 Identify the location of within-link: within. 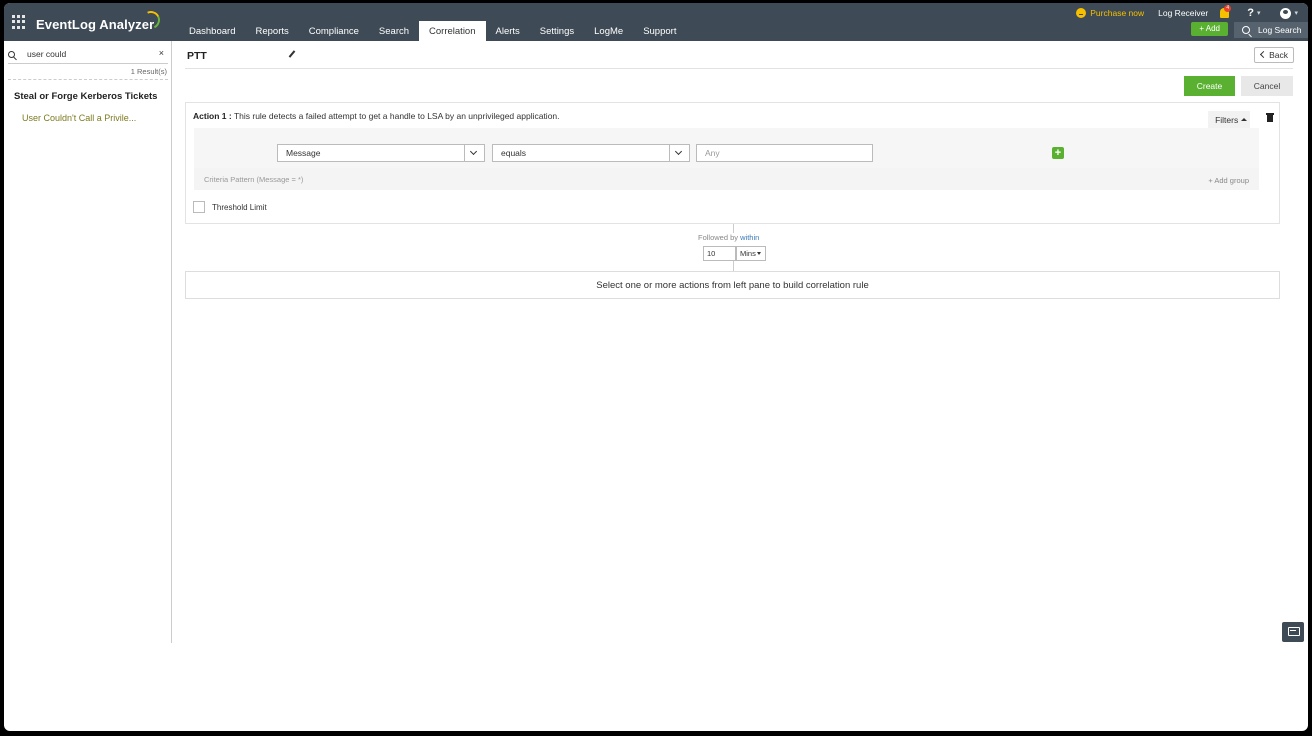
(749, 237).